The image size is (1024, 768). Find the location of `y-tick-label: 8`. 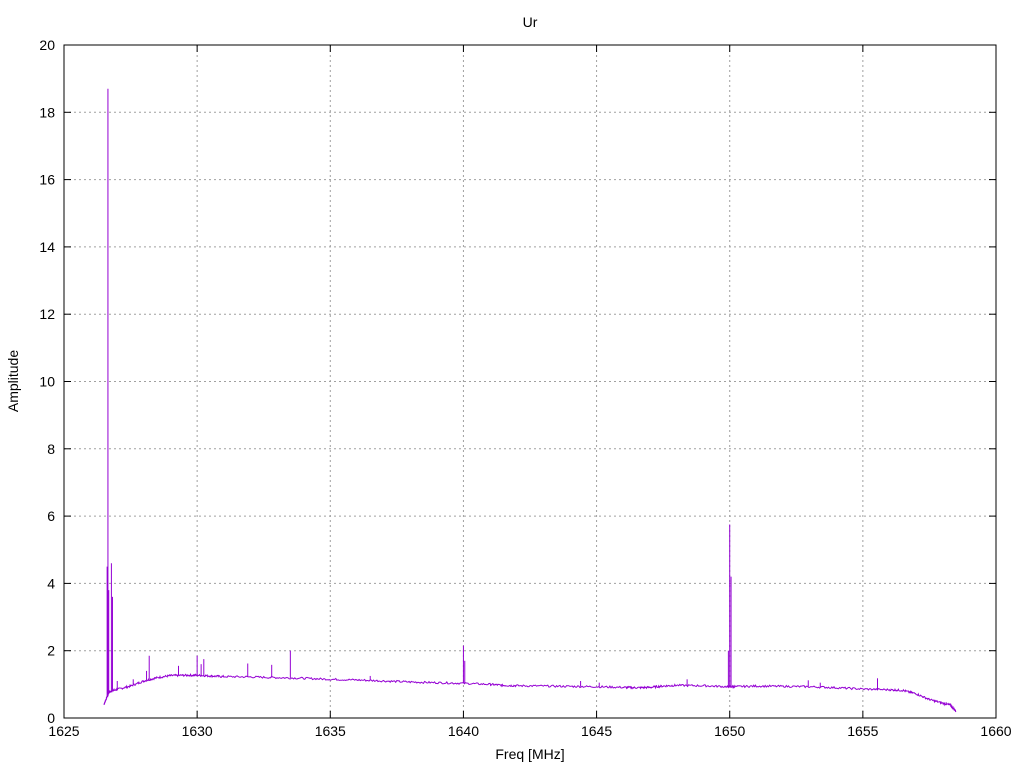

y-tick-label: 8 is located at coordinates (51, 449).